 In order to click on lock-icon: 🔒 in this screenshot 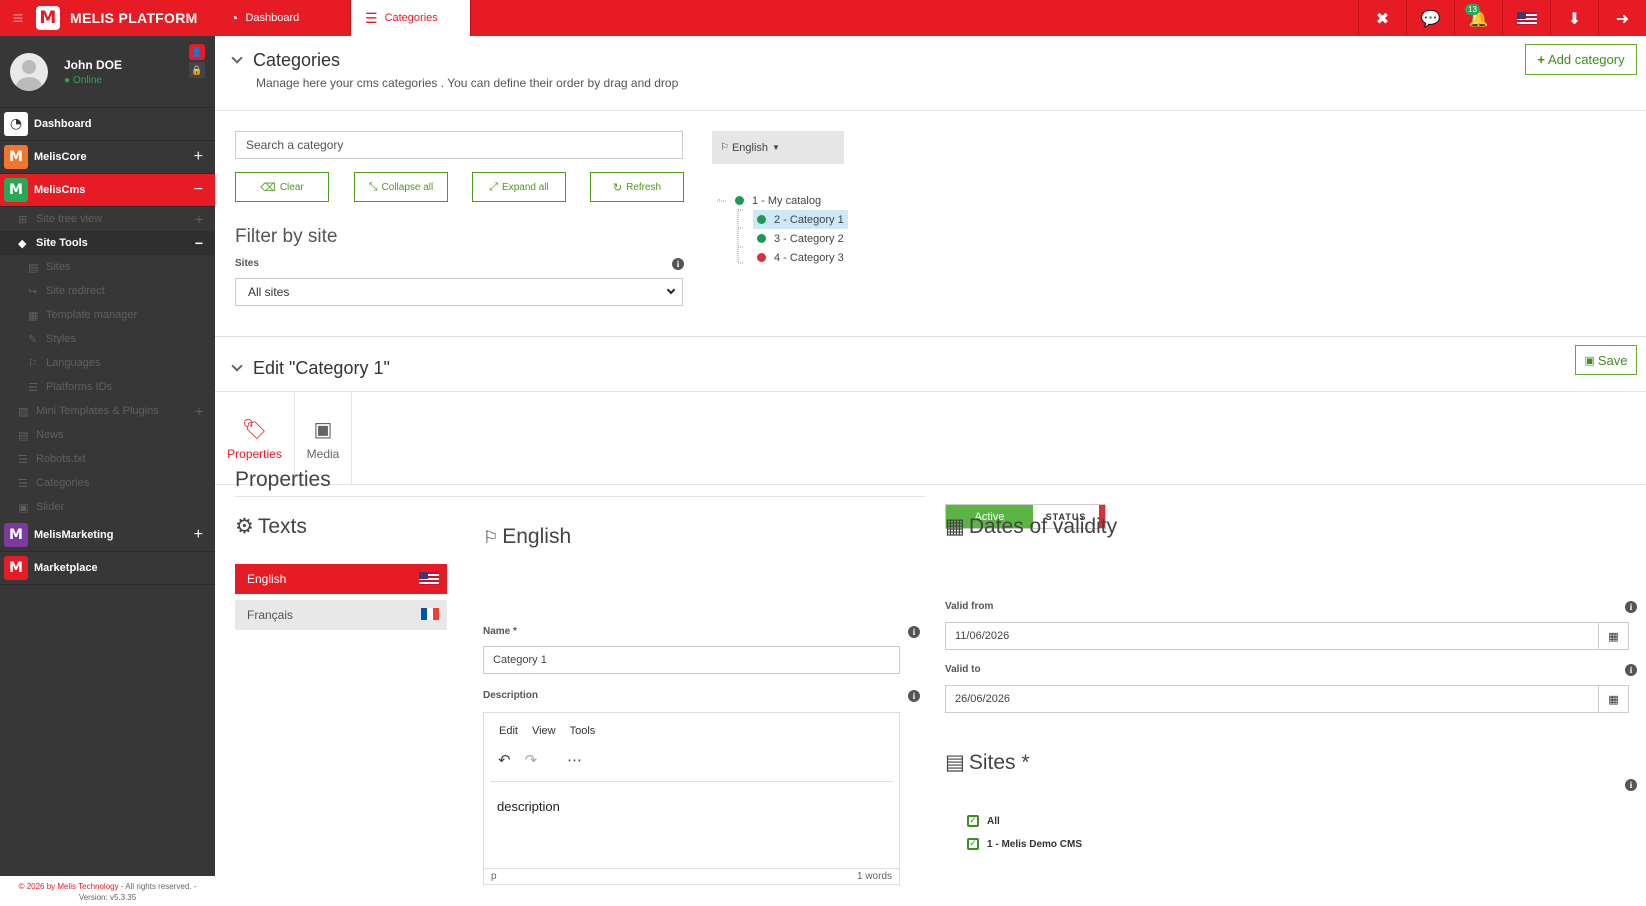, I will do `click(197, 70)`.